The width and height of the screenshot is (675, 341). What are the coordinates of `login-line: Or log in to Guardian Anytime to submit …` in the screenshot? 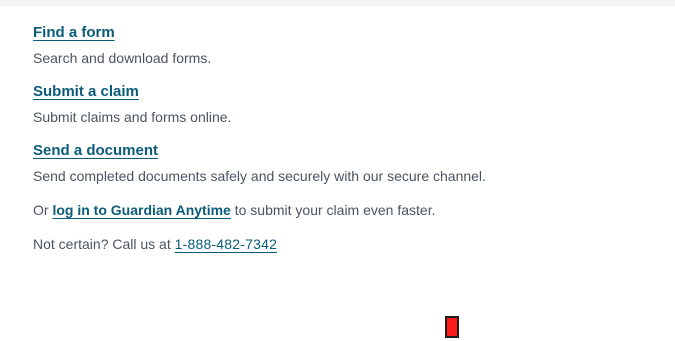 It's located at (350, 210).